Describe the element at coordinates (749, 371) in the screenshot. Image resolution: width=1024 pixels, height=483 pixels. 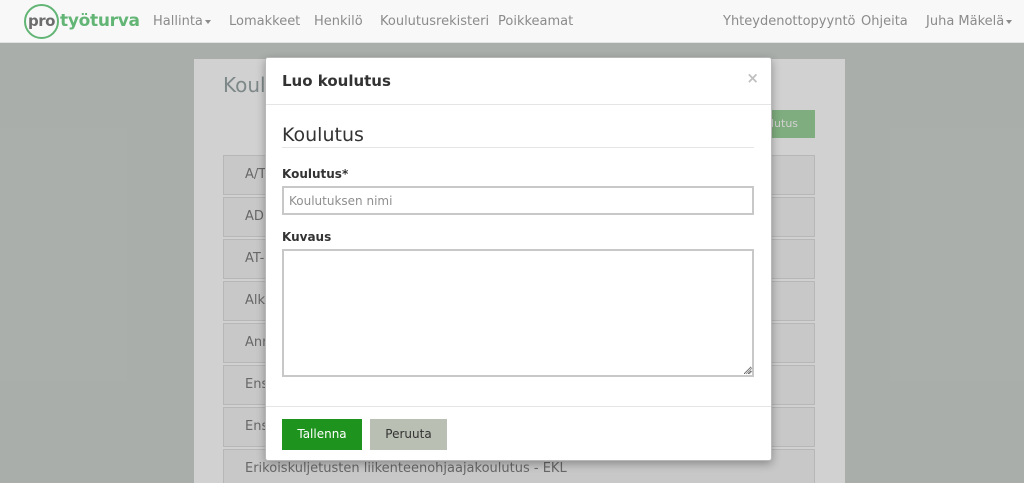
I see `resize-grip-icon` at that location.